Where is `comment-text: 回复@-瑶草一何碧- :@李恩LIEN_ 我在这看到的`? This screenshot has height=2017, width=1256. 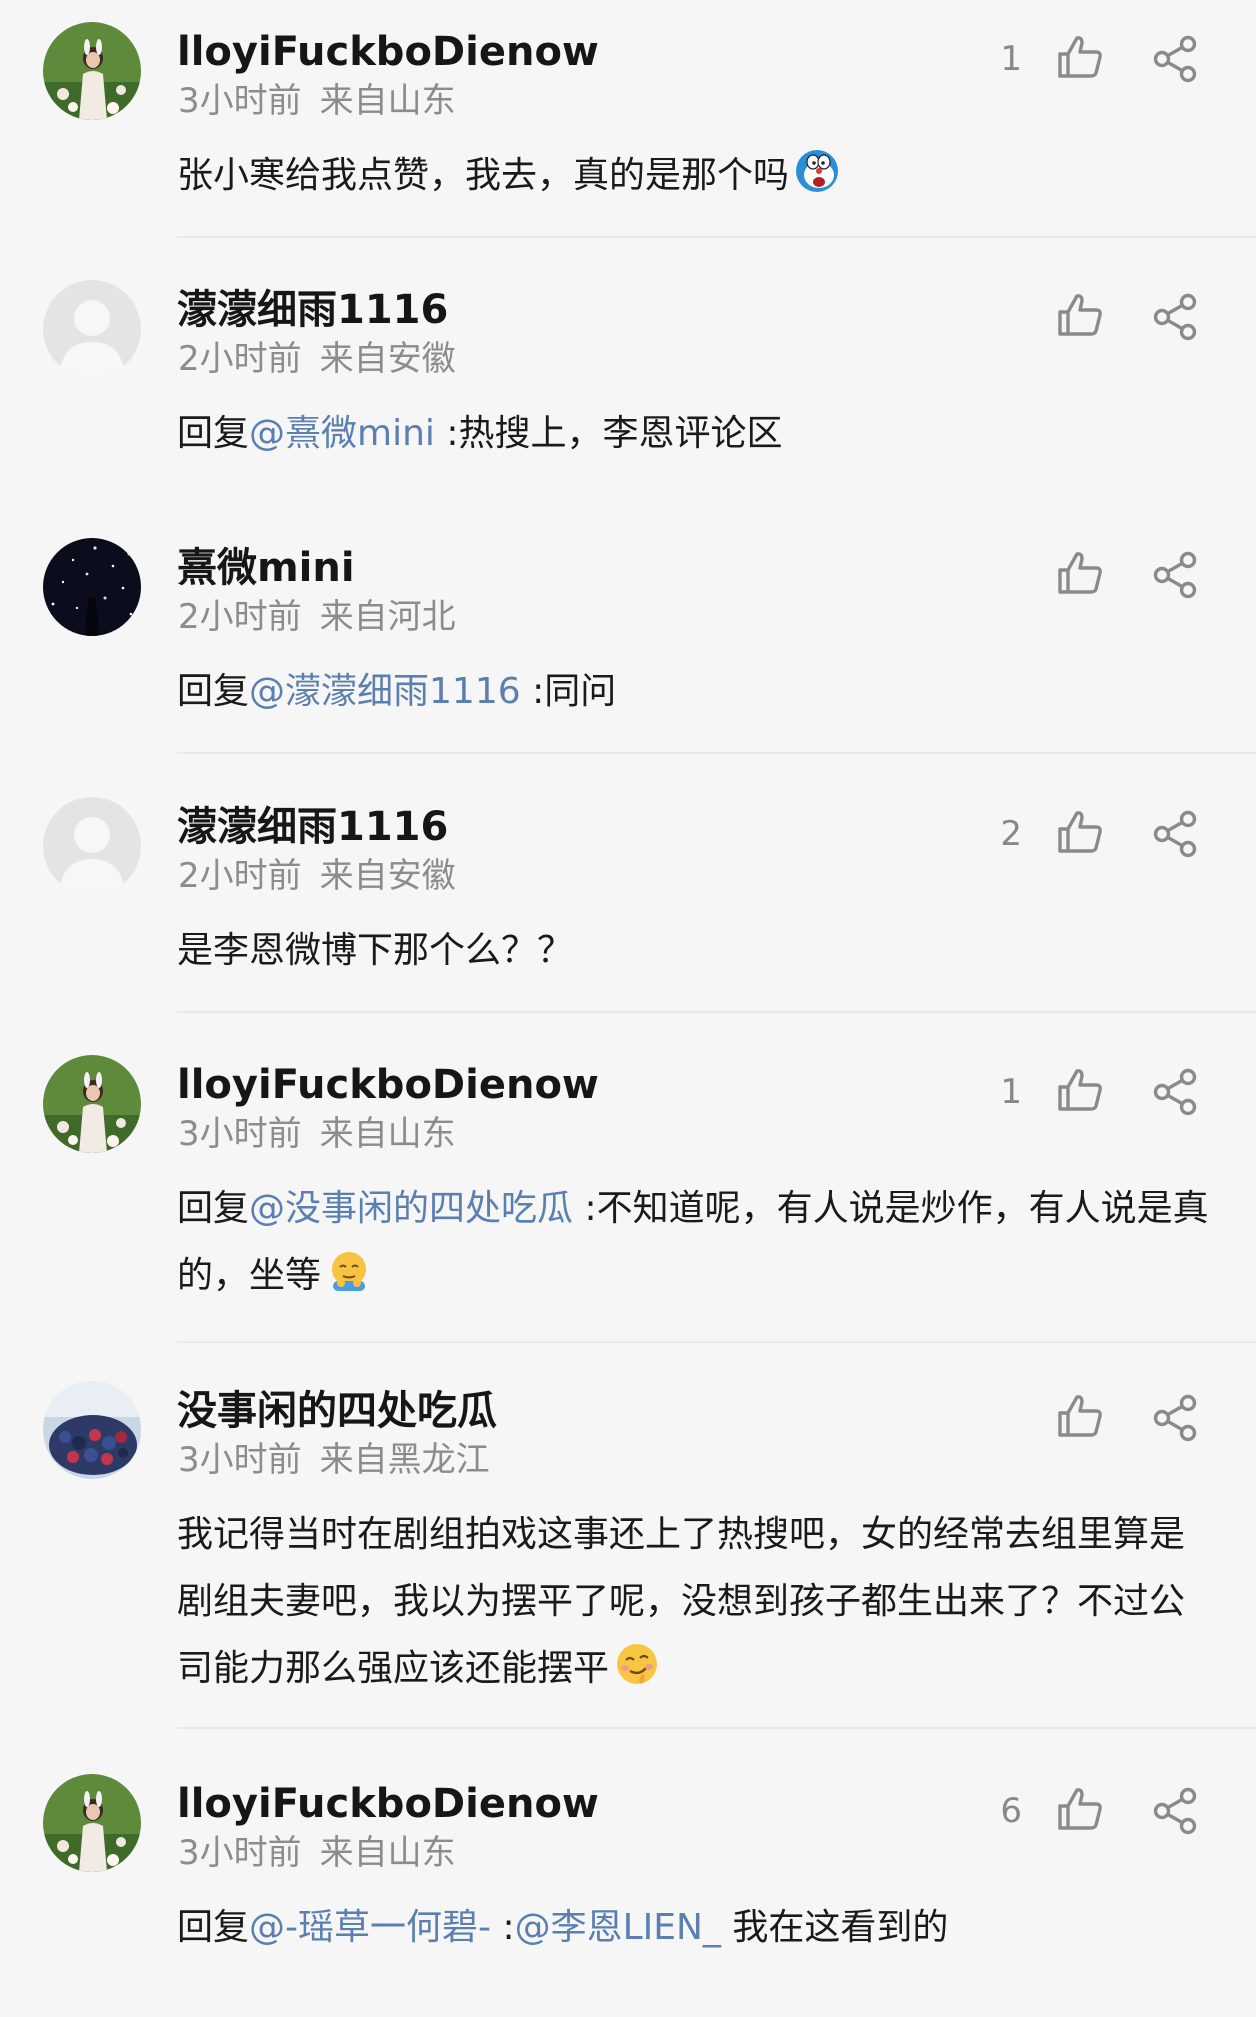
comment-text: 回复@-瑶草一何碧- :@李恩LIEN_ 我在这看到的 is located at coordinates (694, 1927).